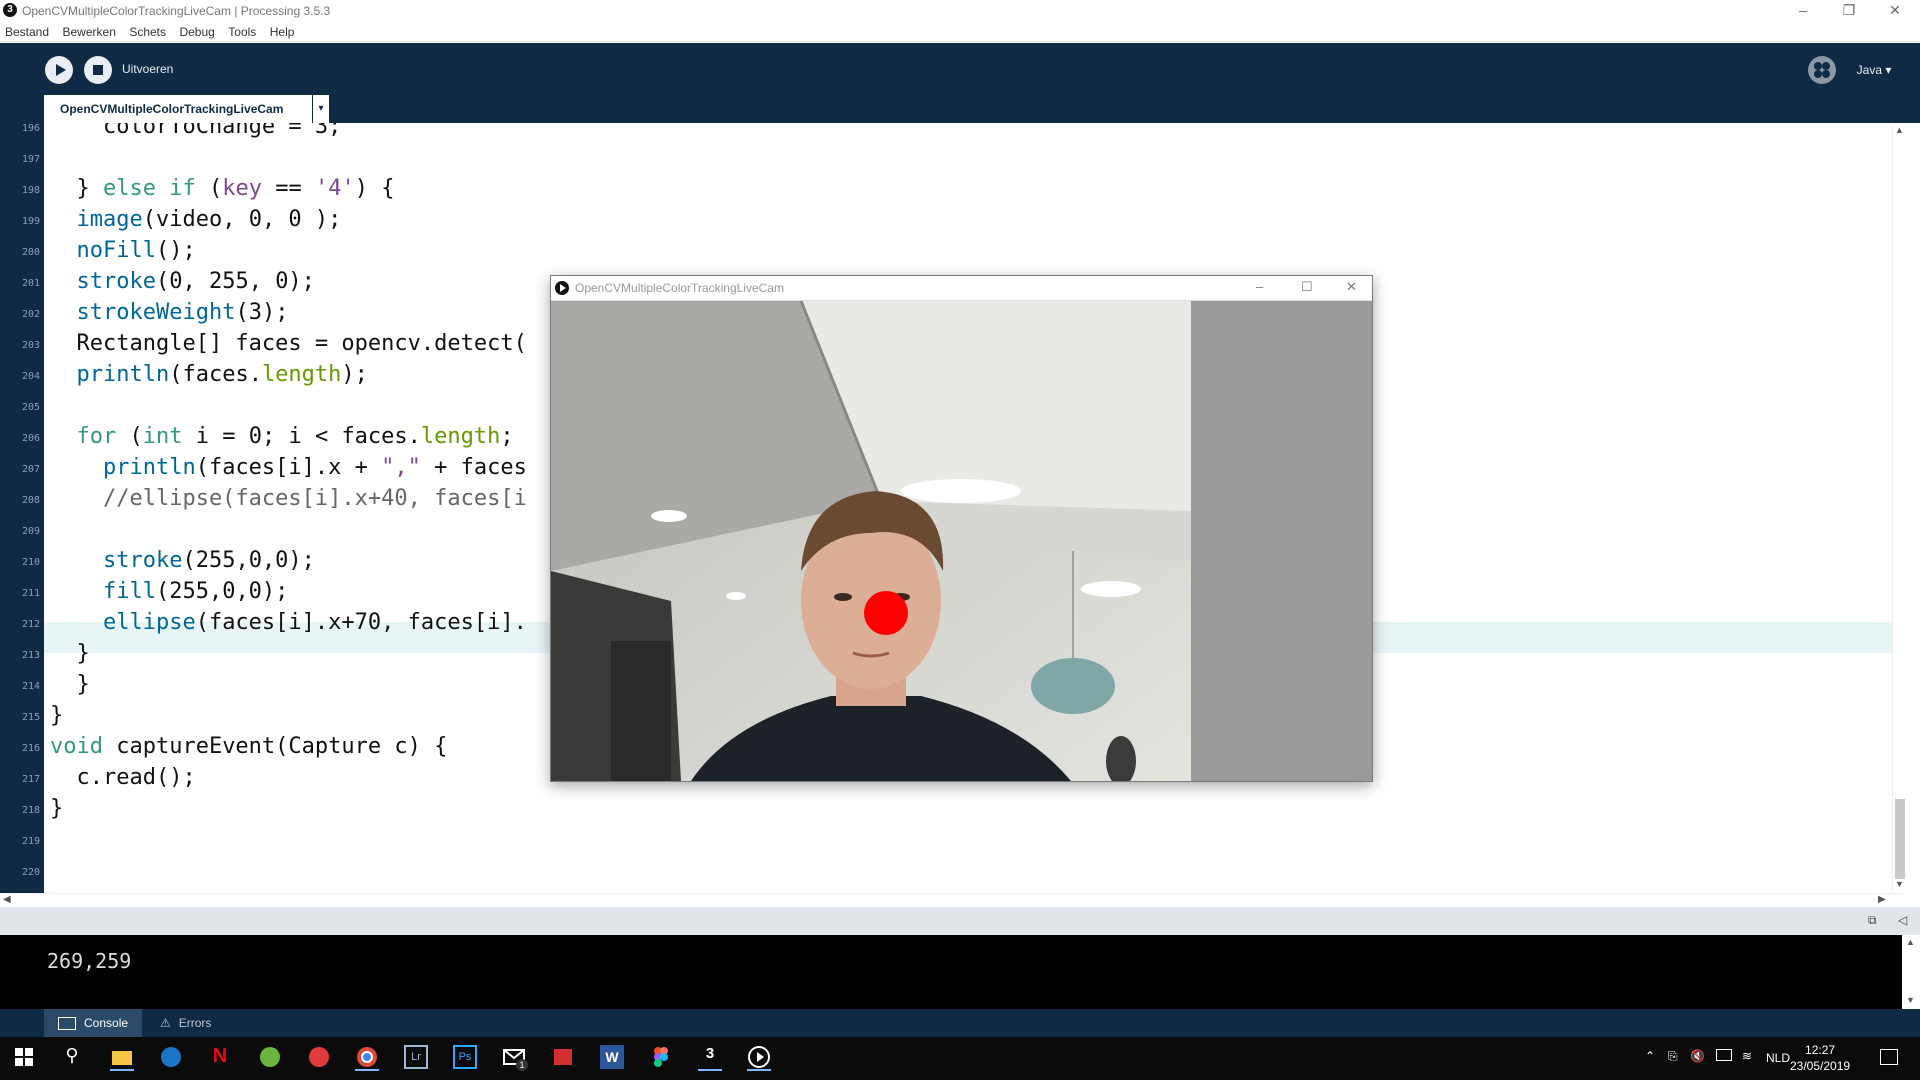 The image size is (1920, 1080). I want to click on menu-help: Help, so click(282, 32).